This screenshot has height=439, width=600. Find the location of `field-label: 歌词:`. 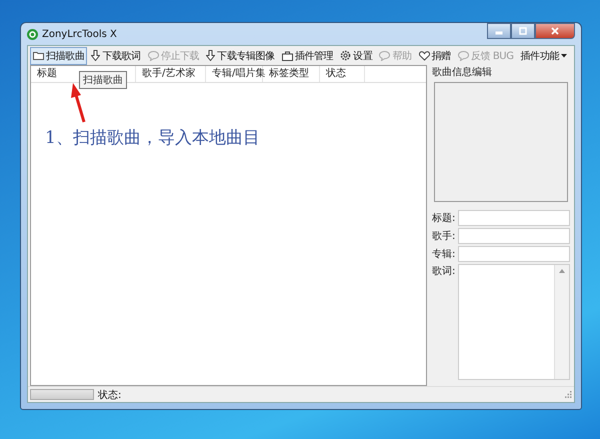

field-label: 歌词: is located at coordinates (444, 271).